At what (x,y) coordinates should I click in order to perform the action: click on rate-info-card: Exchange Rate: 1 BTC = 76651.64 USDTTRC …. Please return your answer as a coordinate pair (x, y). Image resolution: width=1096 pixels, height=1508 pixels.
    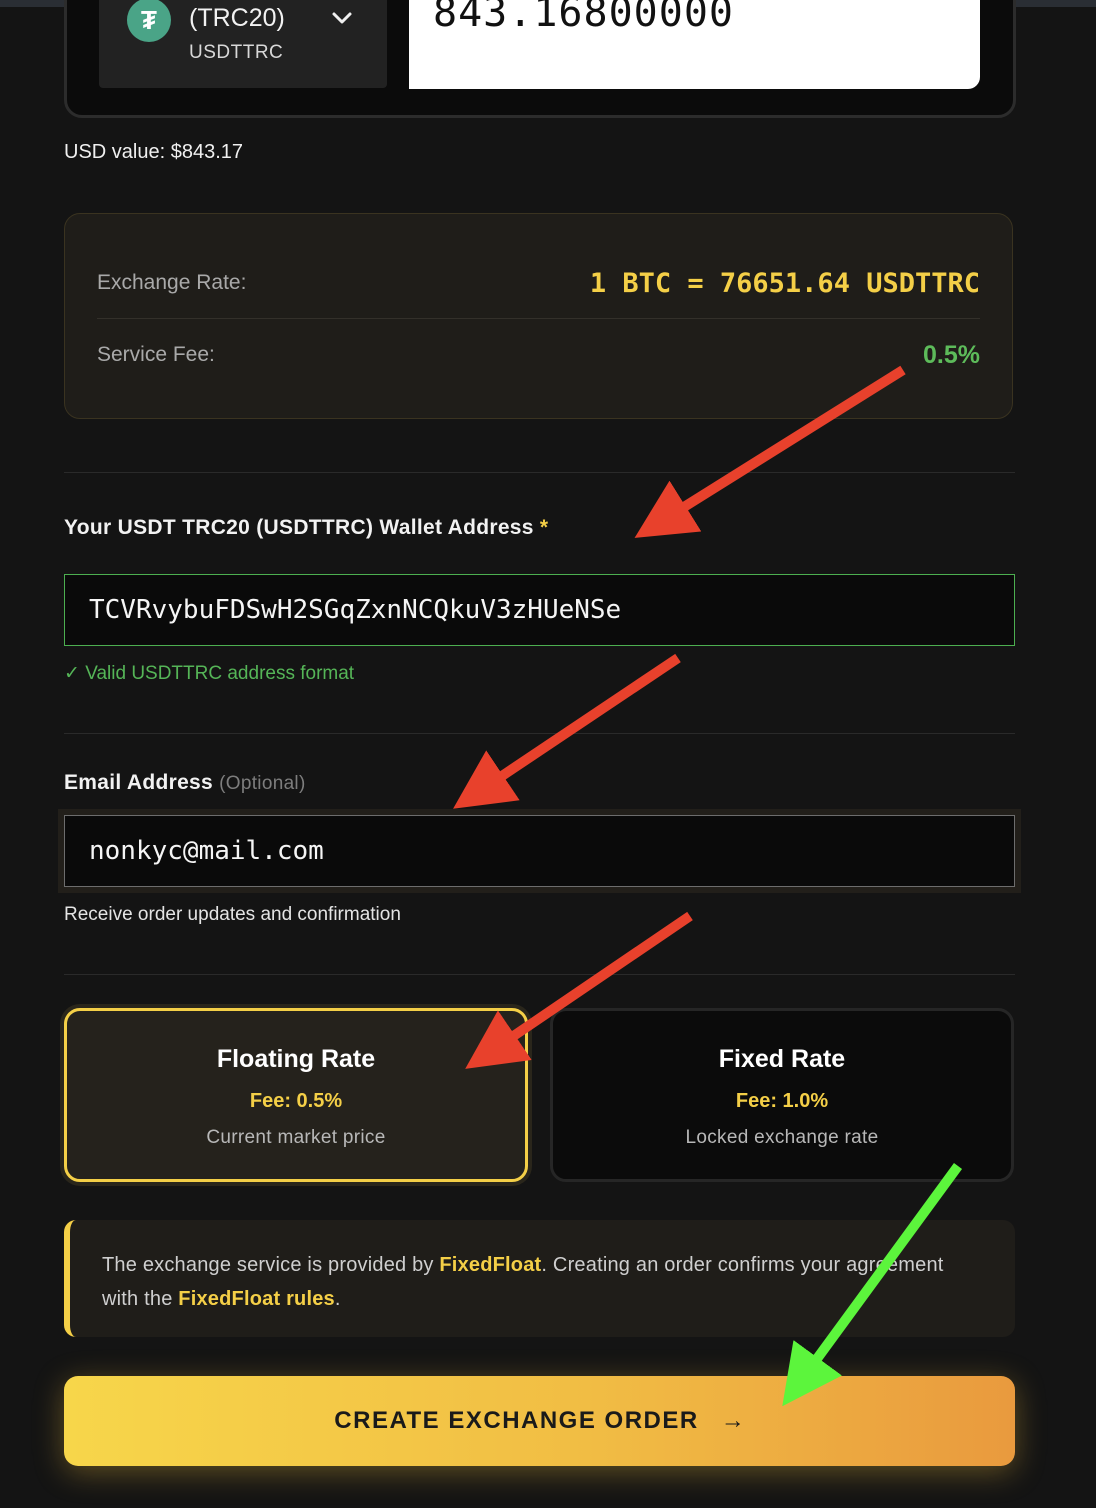
    Looking at the image, I should click on (538, 316).